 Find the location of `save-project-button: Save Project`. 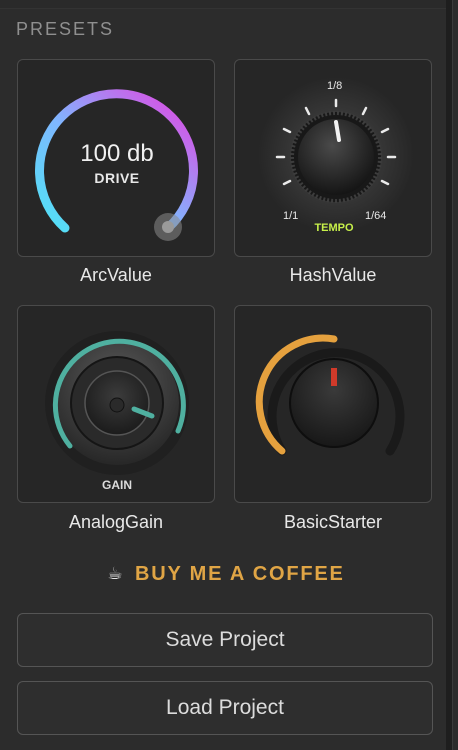

save-project-button: Save Project is located at coordinates (225, 640).